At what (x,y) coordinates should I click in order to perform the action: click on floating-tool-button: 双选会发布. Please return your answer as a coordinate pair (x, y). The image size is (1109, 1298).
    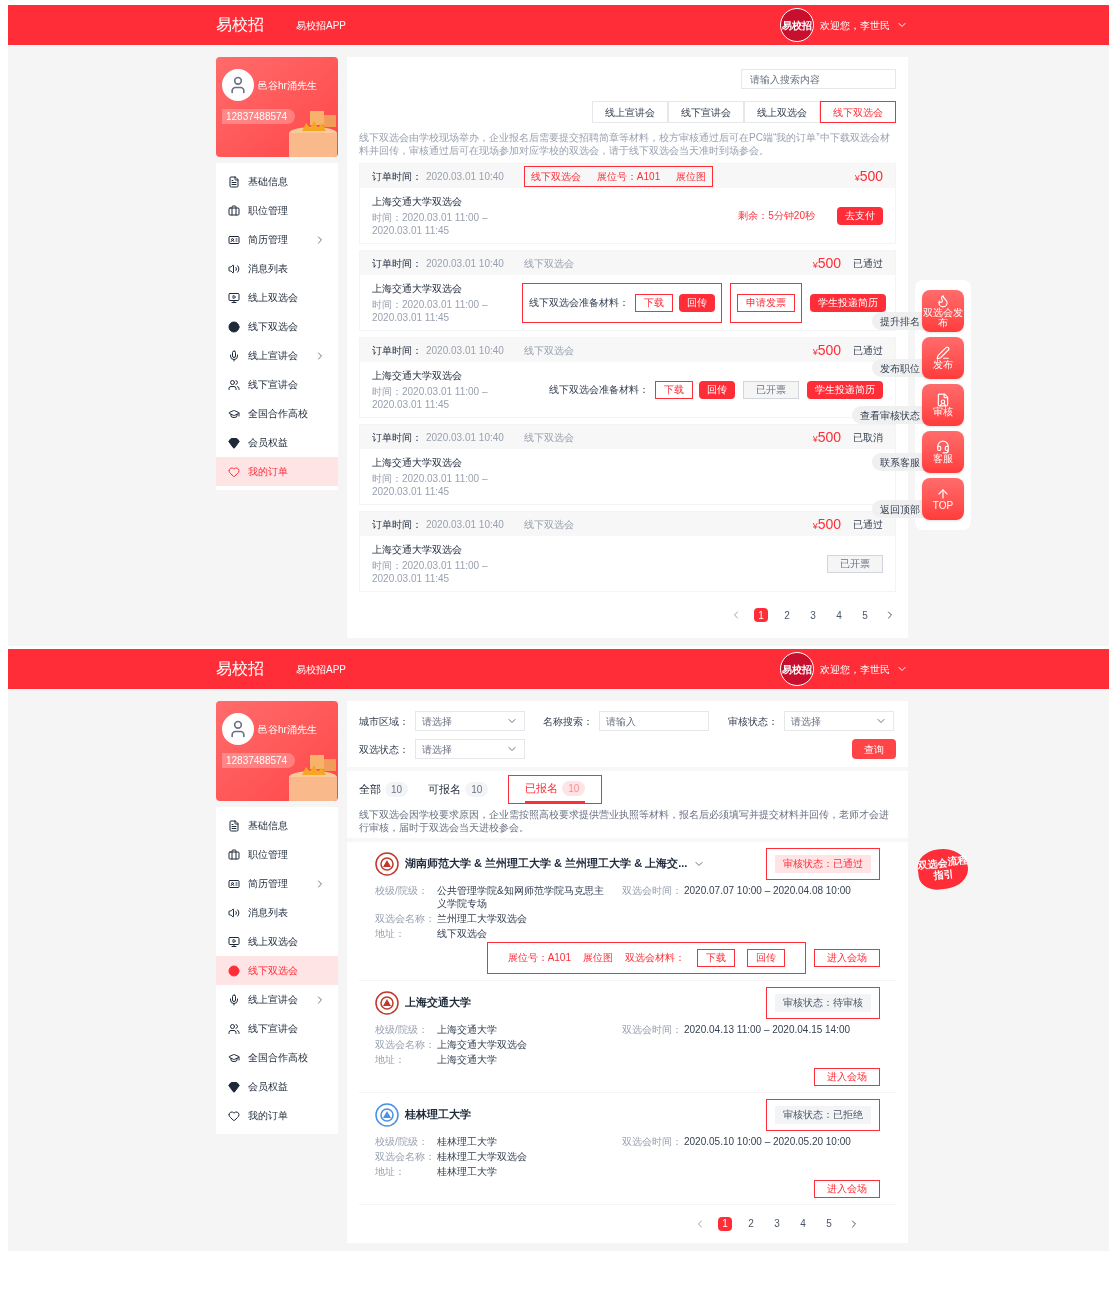
    Looking at the image, I should click on (943, 311).